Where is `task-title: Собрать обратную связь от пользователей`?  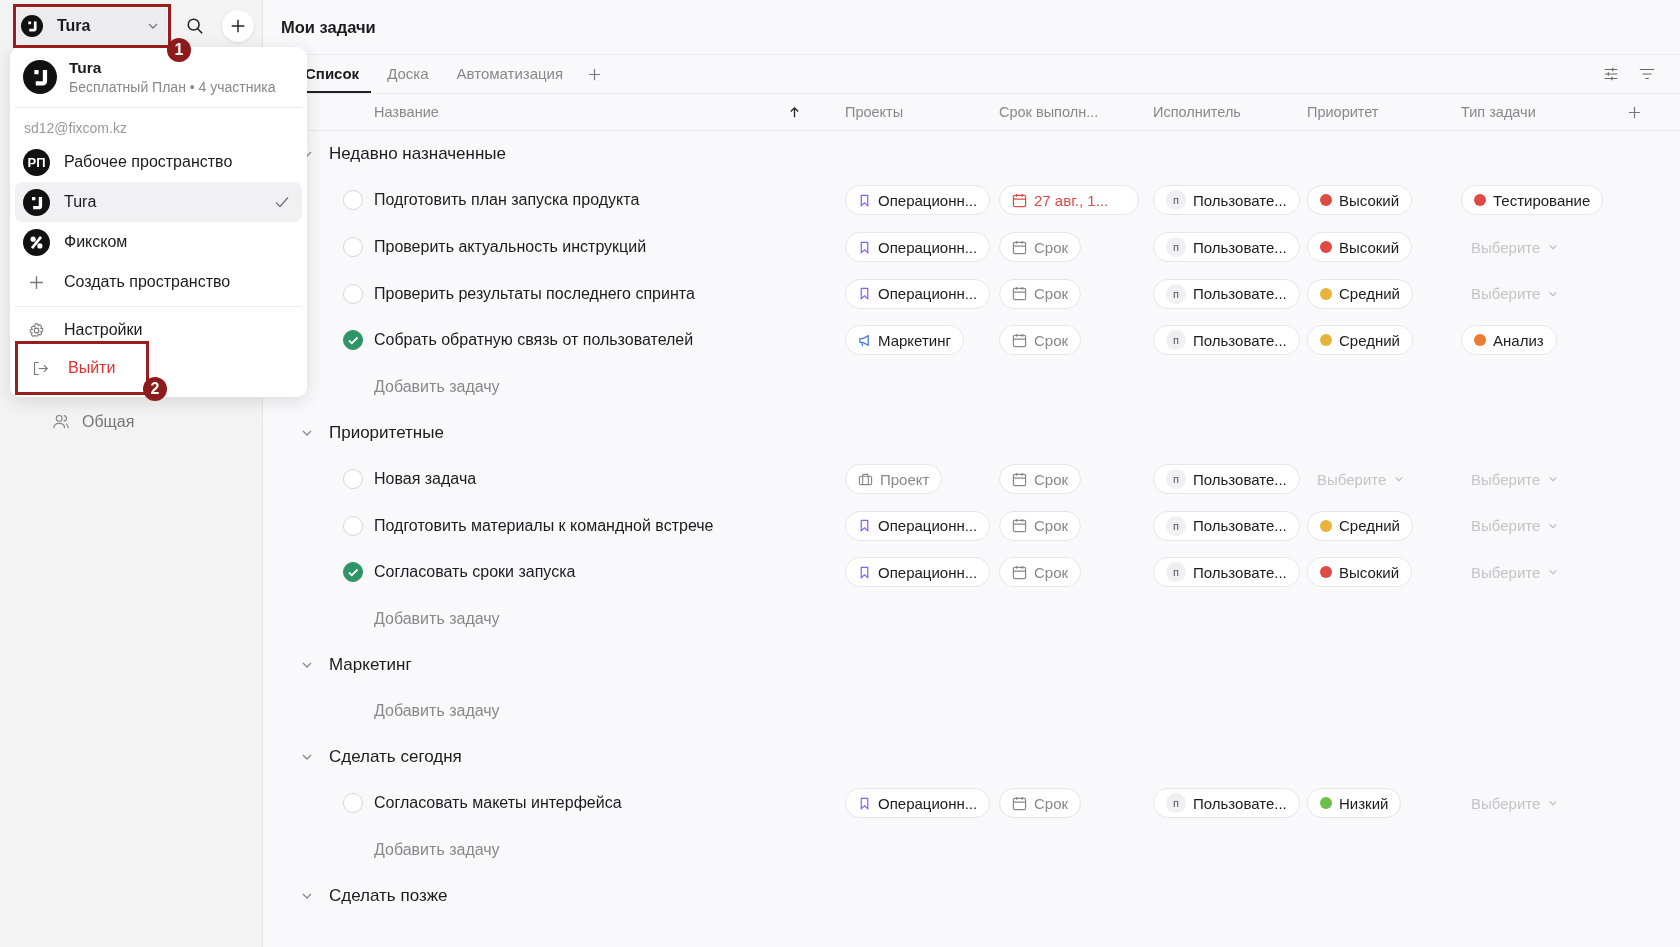
task-title: Собрать обратную связь от пользователей is located at coordinates (609, 340).